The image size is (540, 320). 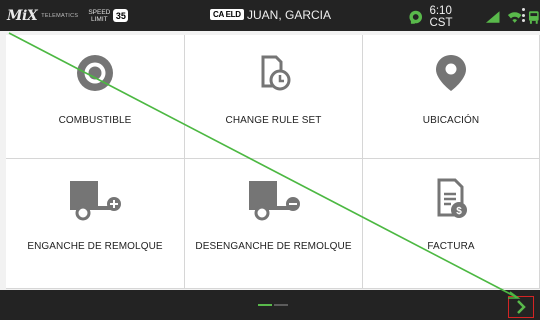 What do you see at coordinates (275, 73) in the screenshot?
I see `rule-clock-icon` at bounding box center [275, 73].